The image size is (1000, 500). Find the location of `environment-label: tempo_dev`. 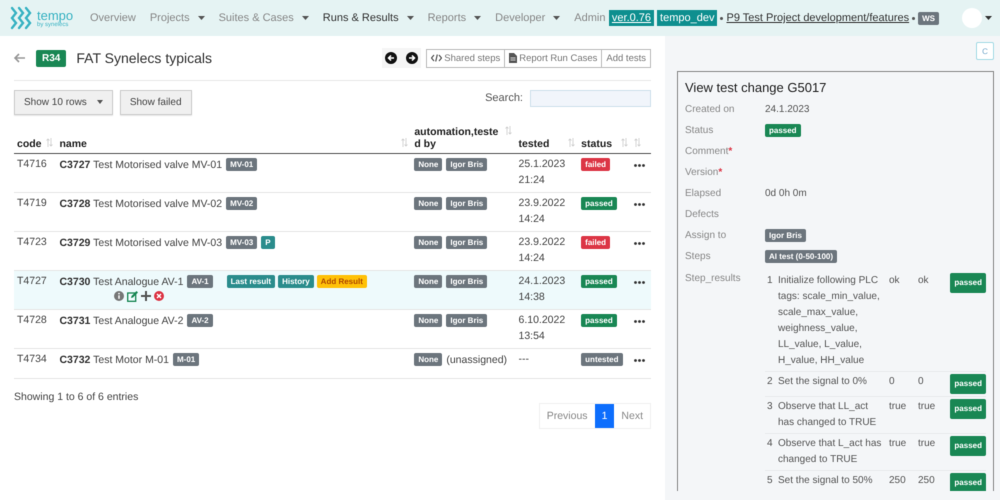

environment-label: tempo_dev is located at coordinates (687, 18).